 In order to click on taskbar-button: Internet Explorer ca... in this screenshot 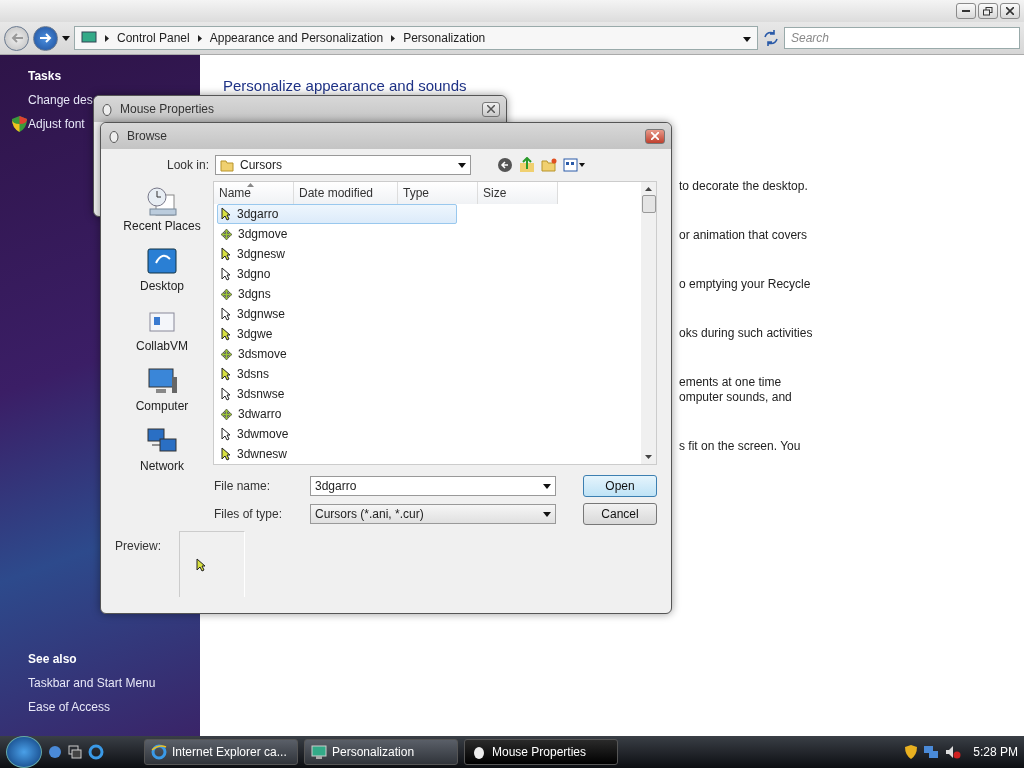, I will do `click(221, 752)`.